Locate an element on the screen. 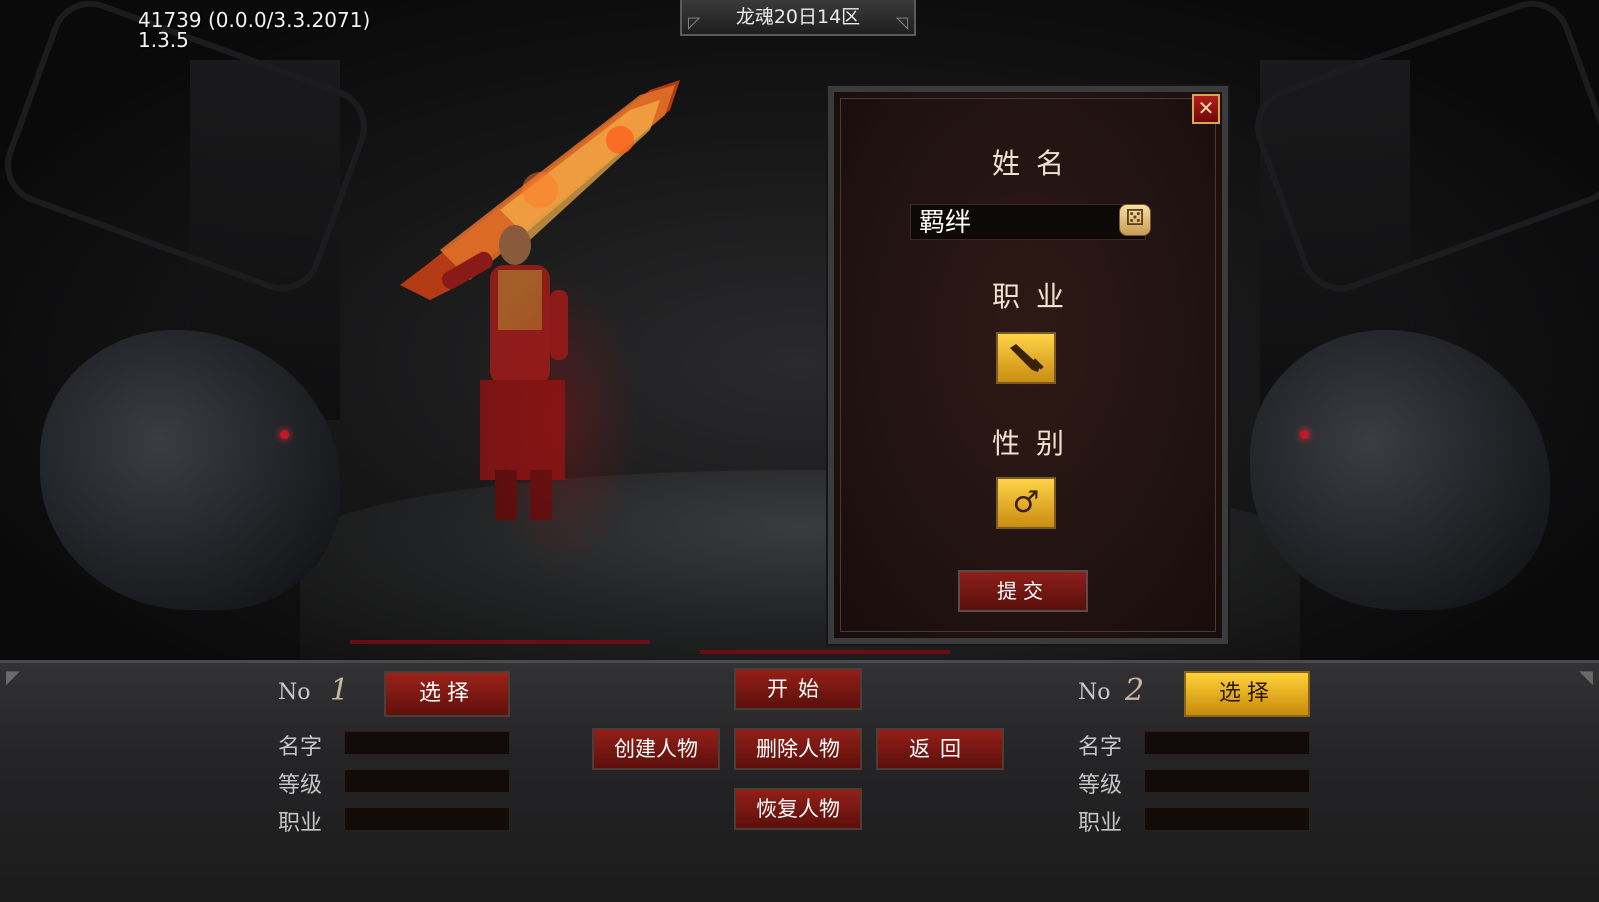  slot-1-level-field is located at coordinates (427, 781).